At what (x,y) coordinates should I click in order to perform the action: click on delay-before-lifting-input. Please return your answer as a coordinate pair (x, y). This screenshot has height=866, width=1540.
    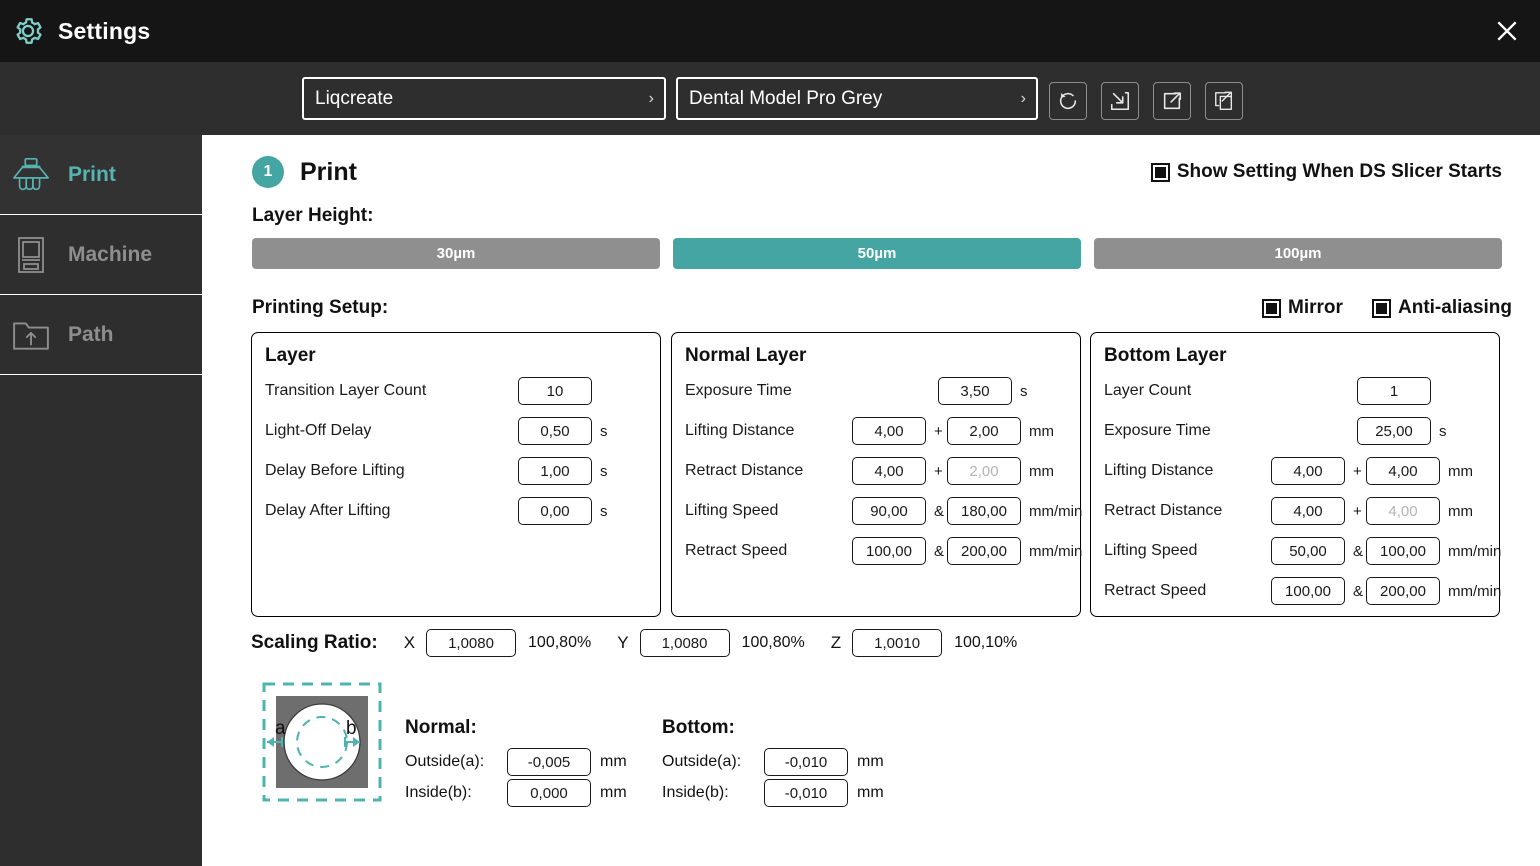
    Looking at the image, I should click on (555, 471).